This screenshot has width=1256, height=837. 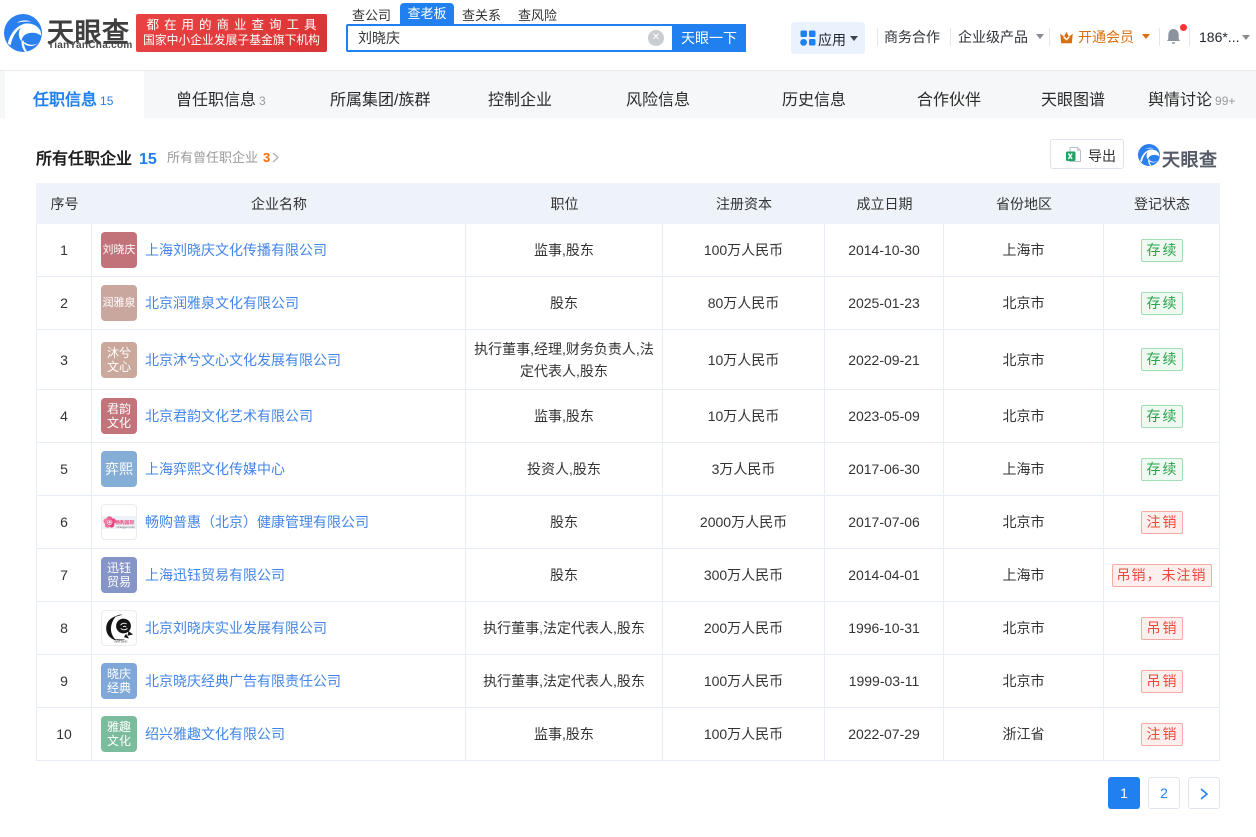 What do you see at coordinates (124, 522) in the screenshot?
I see `svg-text: 畅购国际` at bounding box center [124, 522].